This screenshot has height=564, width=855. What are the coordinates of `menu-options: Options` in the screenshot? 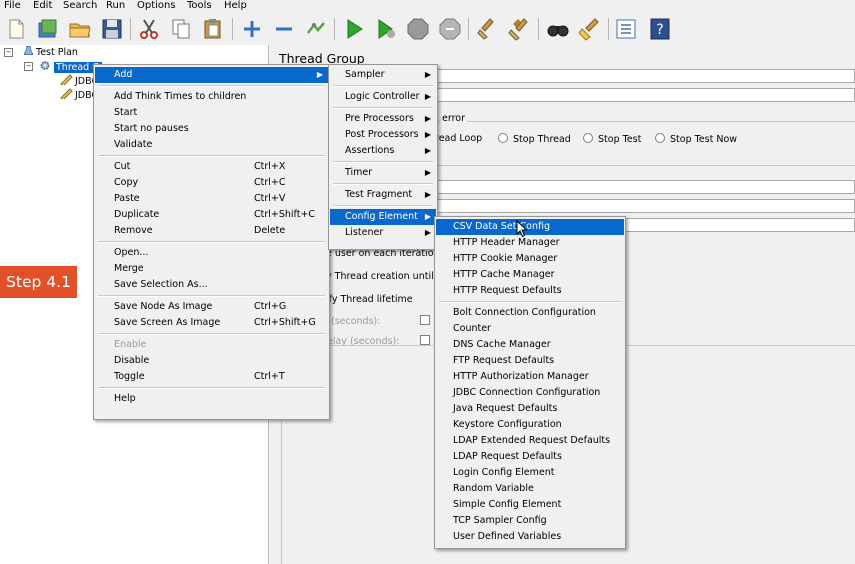 It's located at (156, 6).